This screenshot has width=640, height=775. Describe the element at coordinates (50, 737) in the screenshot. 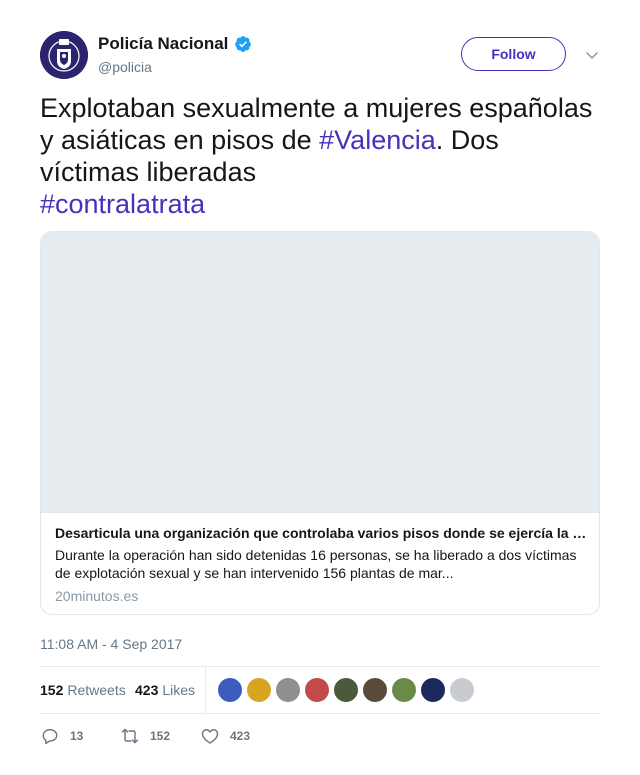

I see `reply-icon` at that location.